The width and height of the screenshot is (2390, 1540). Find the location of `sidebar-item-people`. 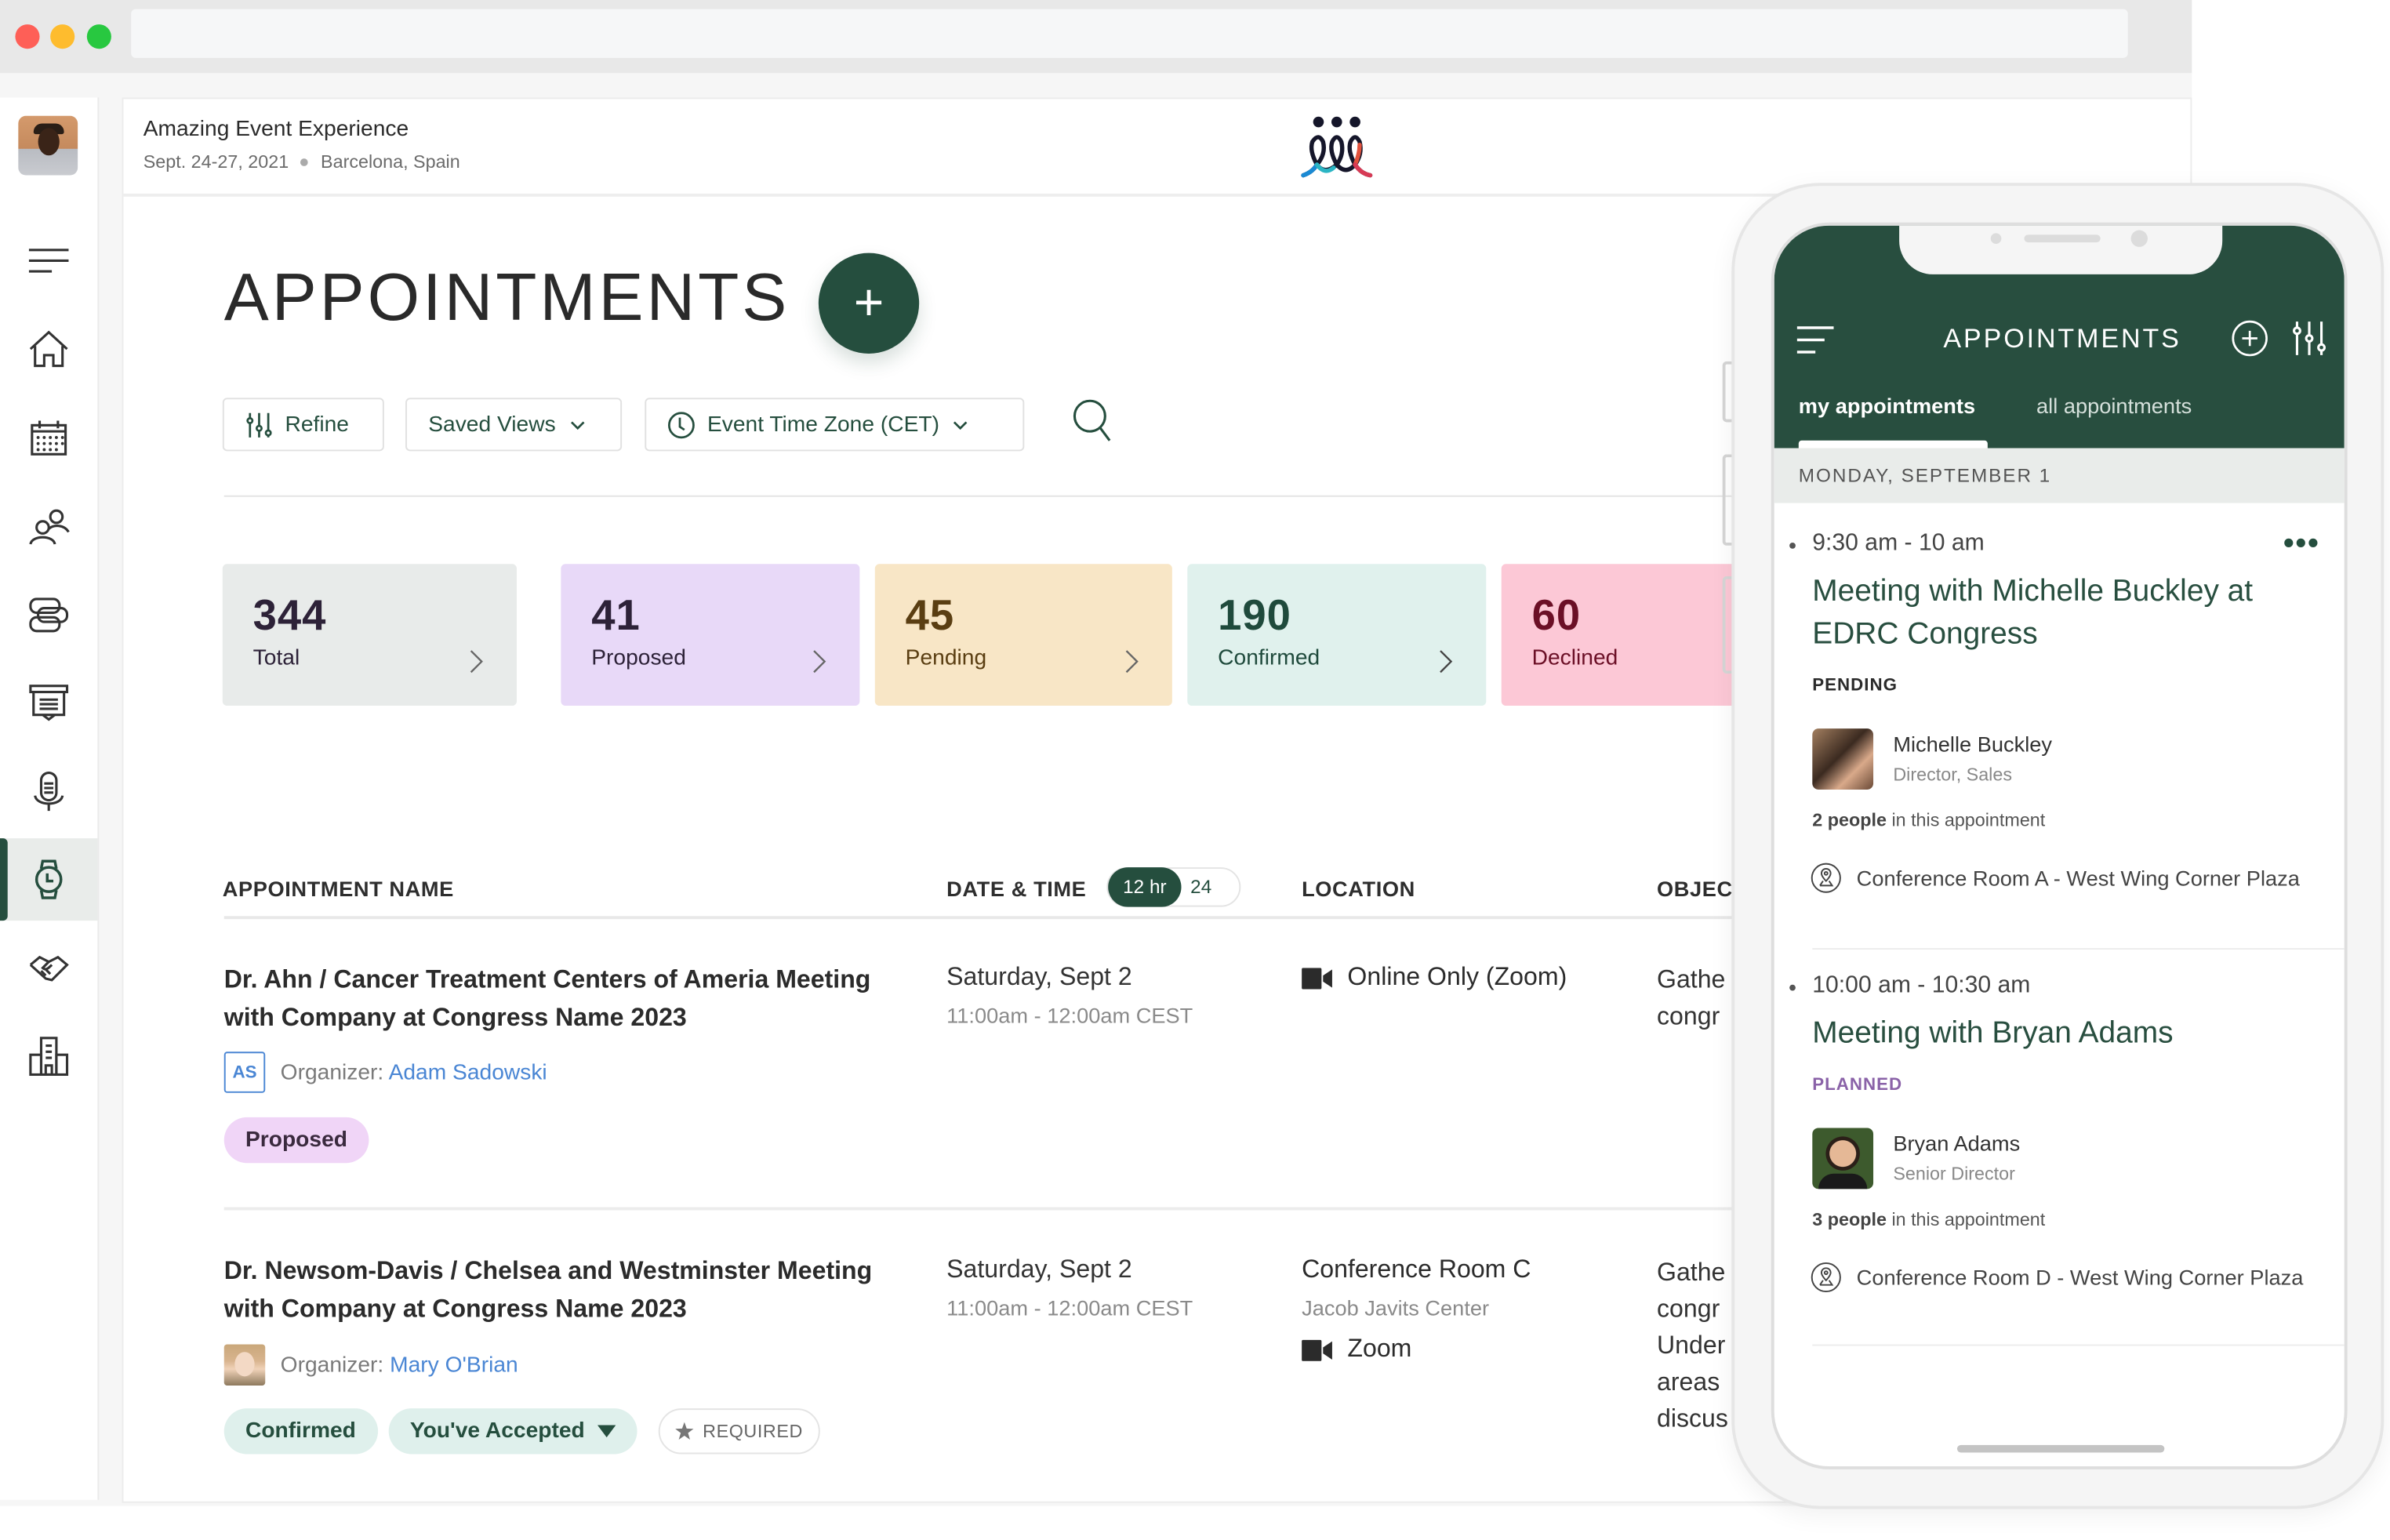

sidebar-item-people is located at coordinates (48, 526).